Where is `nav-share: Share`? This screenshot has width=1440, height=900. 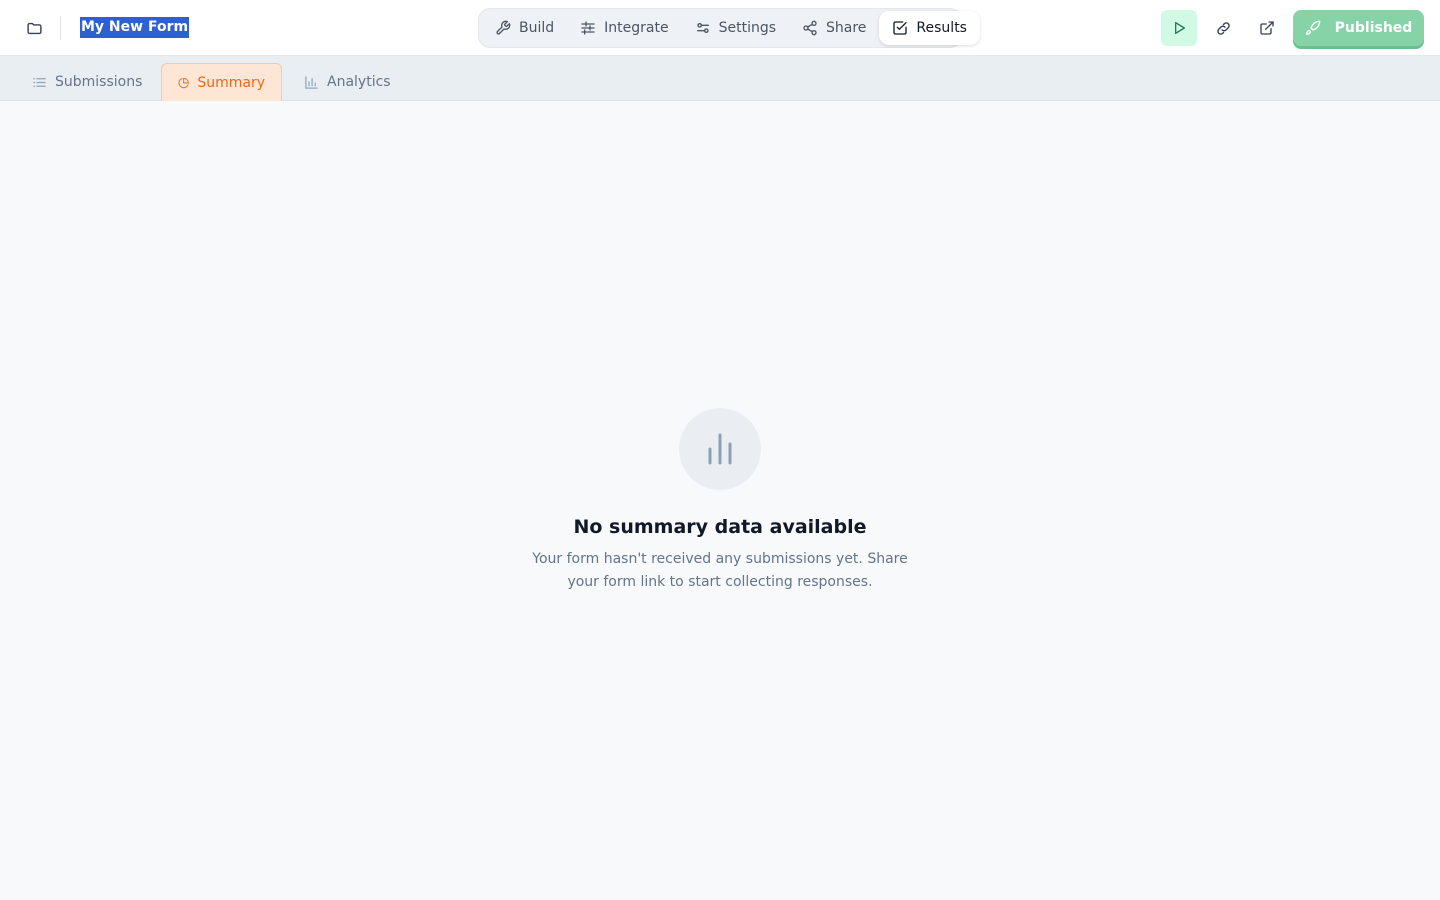
nav-share: Share is located at coordinates (834, 28).